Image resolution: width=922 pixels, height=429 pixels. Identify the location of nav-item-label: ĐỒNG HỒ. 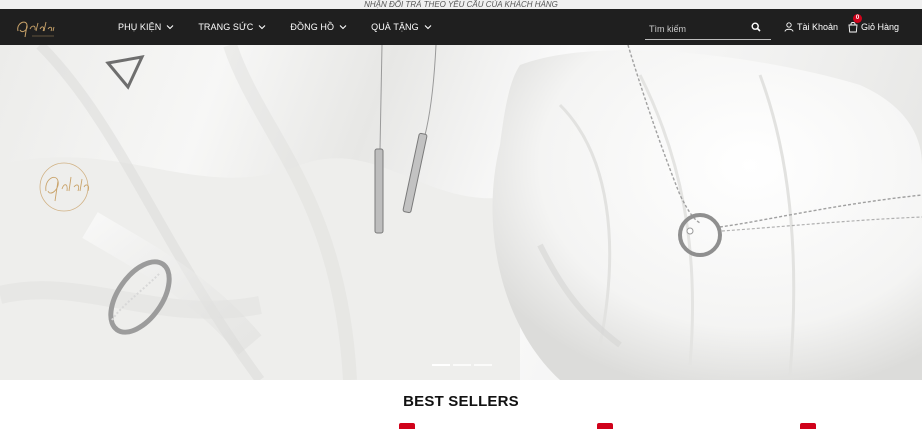
(312, 27).